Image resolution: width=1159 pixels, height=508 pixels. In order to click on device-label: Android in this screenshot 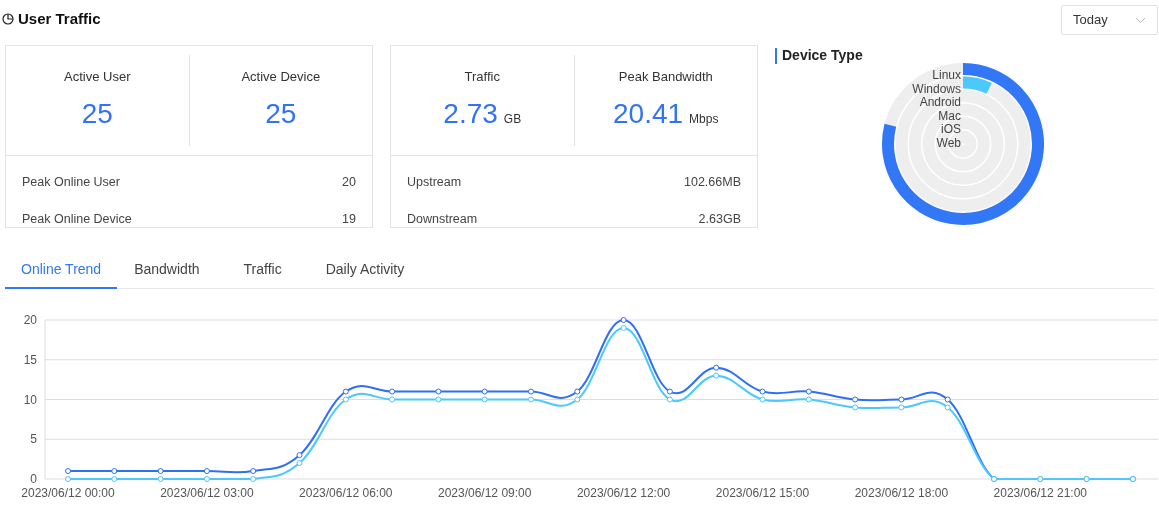, I will do `click(940, 103)`.